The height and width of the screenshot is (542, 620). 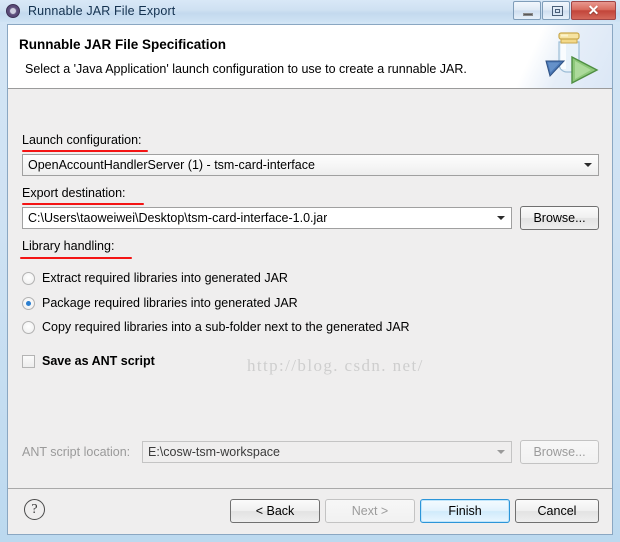 I want to click on minimize-icon, so click(x=528, y=14).